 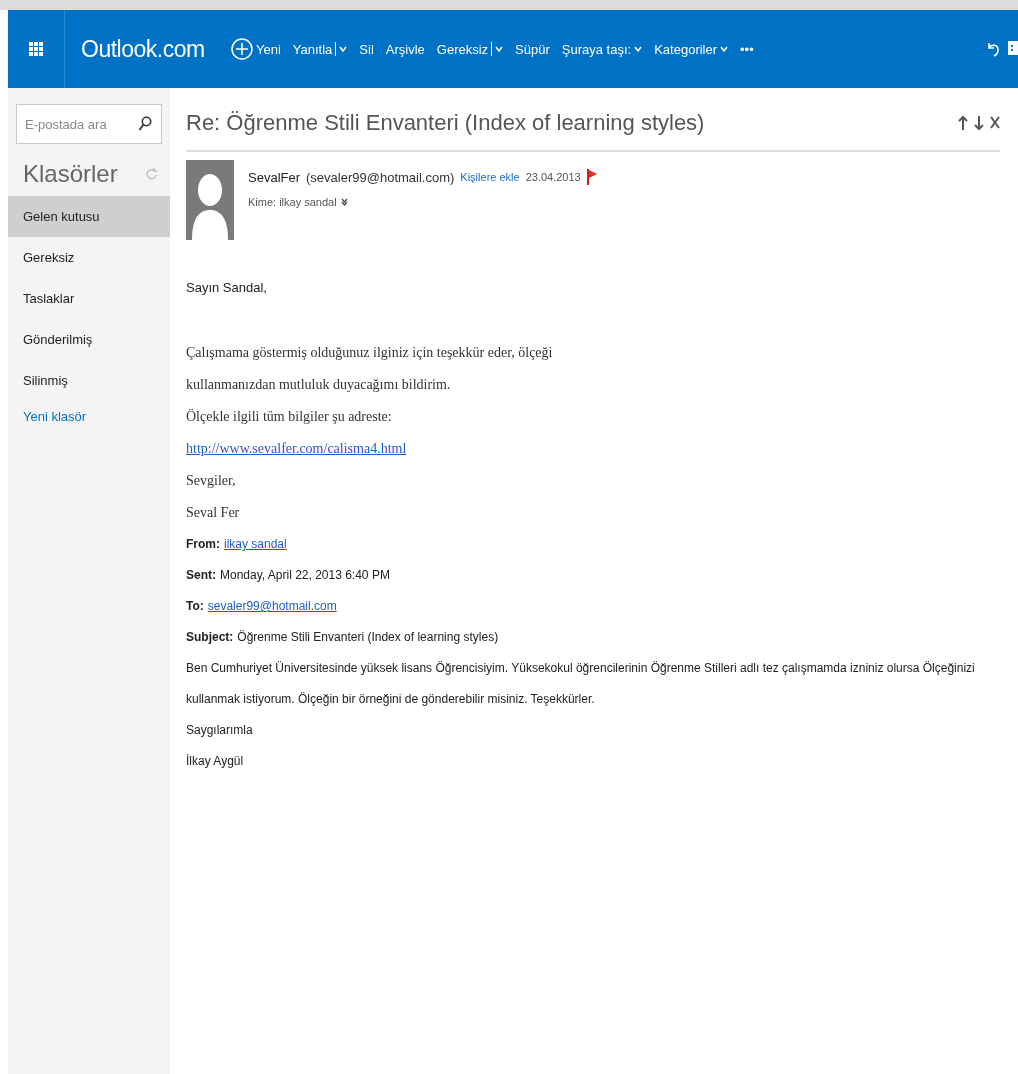 I want to click on field-link: sevaler99@hotmail.com, so click(x=272, y=606).